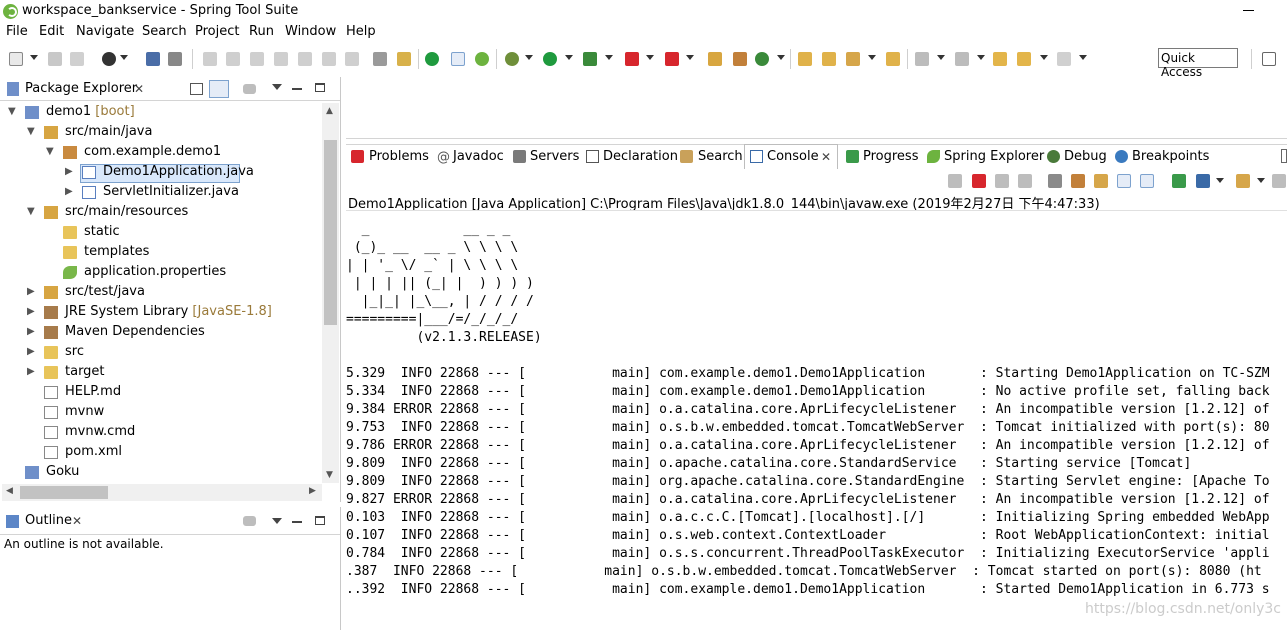 The width and height of the screenshot is (1287, 630). What do you see at coordinates (432, 59) in the screenshot?
I see `power-icon` at bounding box center [432, 59].